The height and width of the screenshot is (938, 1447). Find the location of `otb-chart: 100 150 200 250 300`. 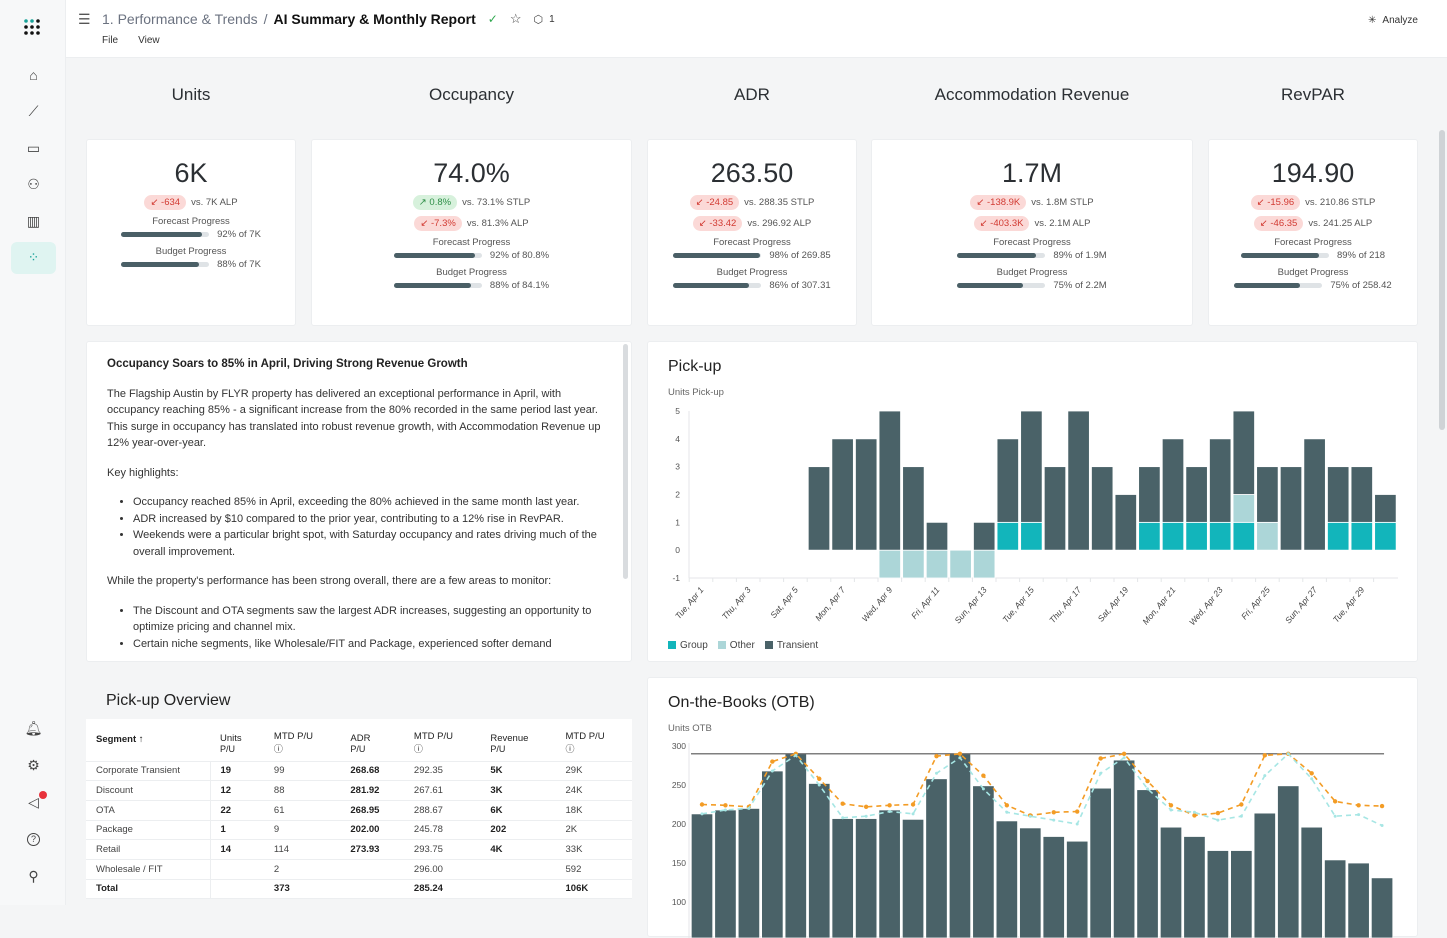

otb-chart: 100 150 200 250 300 is located at coordinates (1033, 839).